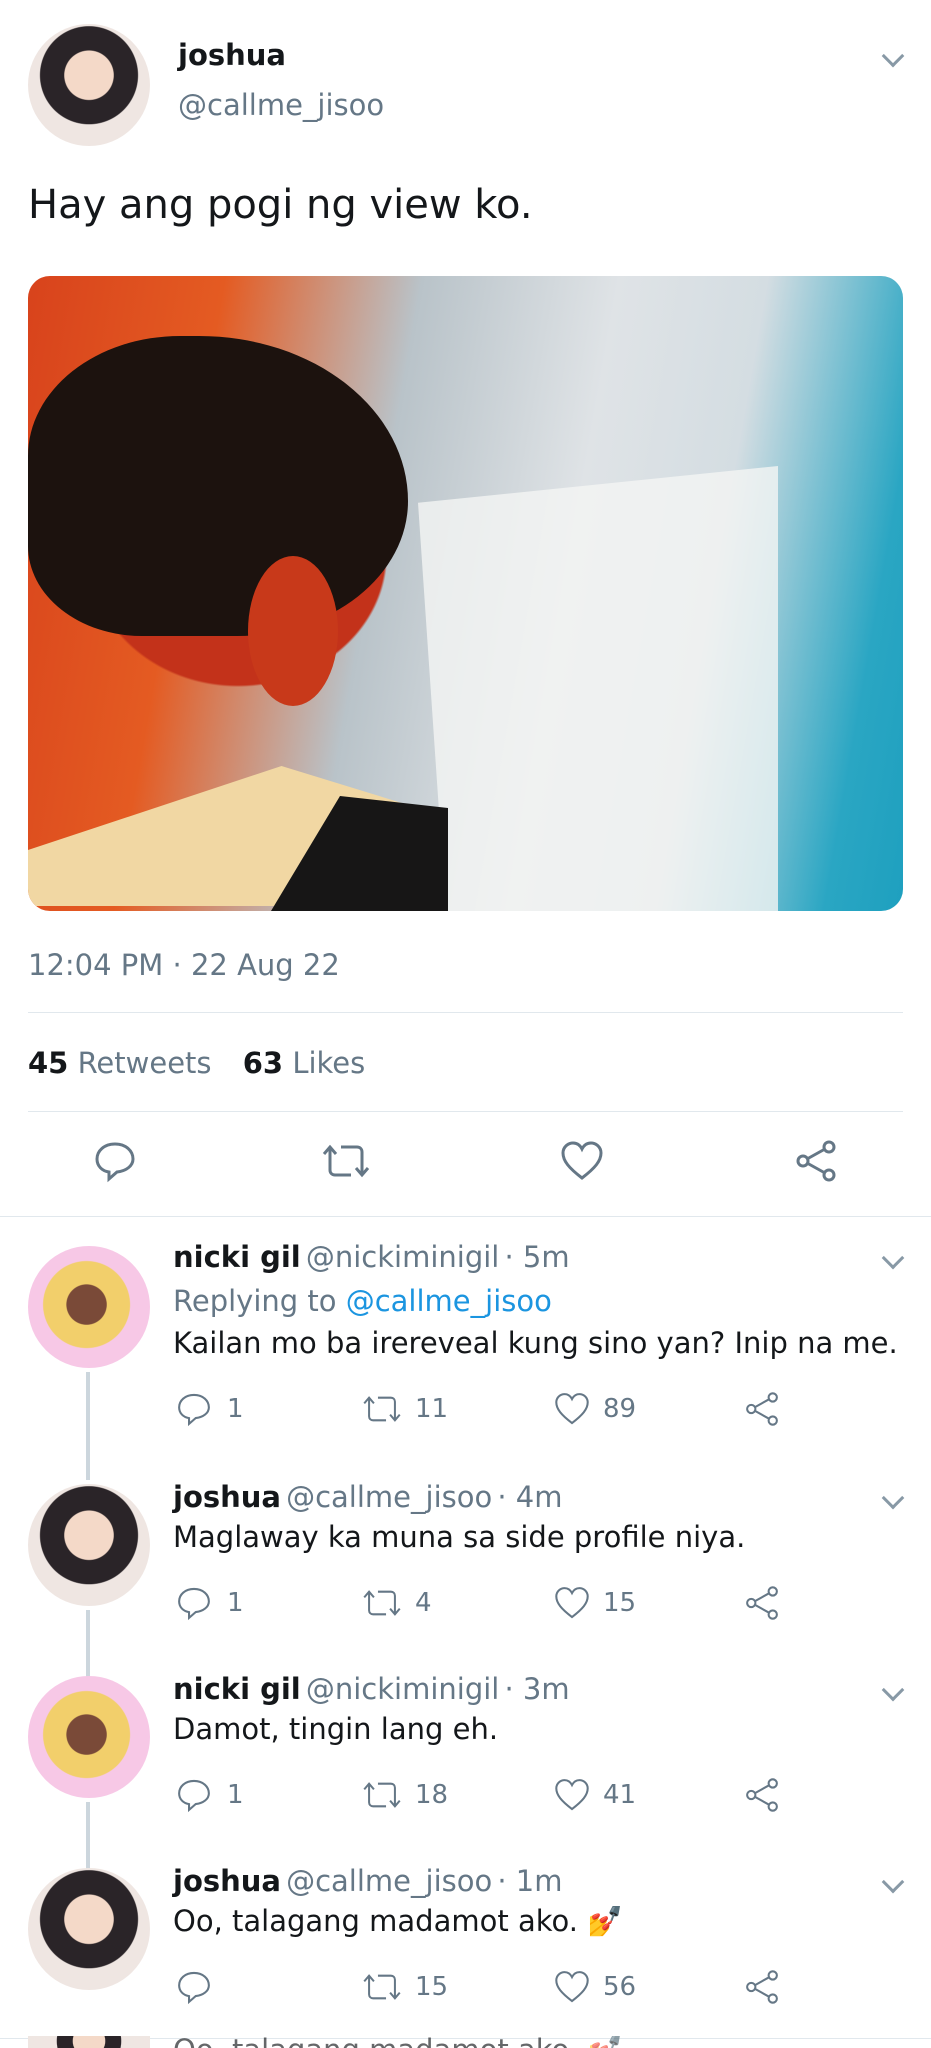 This screenshot has height=2048, width=931. What do you see at coordinates (620, 1795) in the screenshot?
I see `like-count: 41` at bounding box center [620, 1795].